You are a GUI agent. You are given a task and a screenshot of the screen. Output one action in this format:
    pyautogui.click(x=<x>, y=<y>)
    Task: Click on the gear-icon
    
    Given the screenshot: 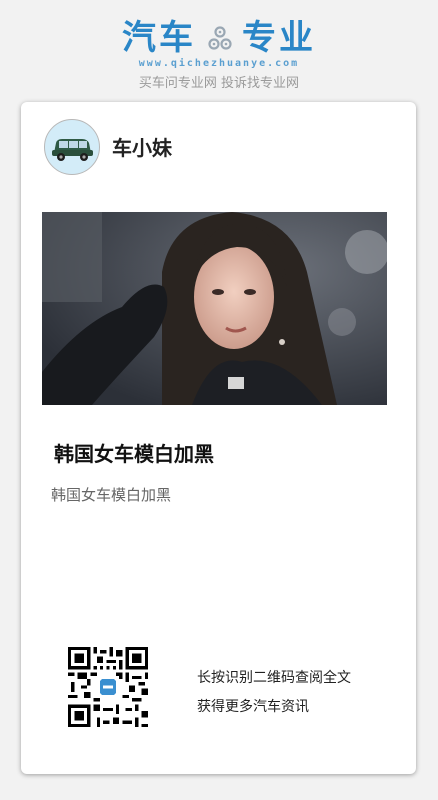 What is the action you would take?
    pyautogui.click(x=220, y=38)
    